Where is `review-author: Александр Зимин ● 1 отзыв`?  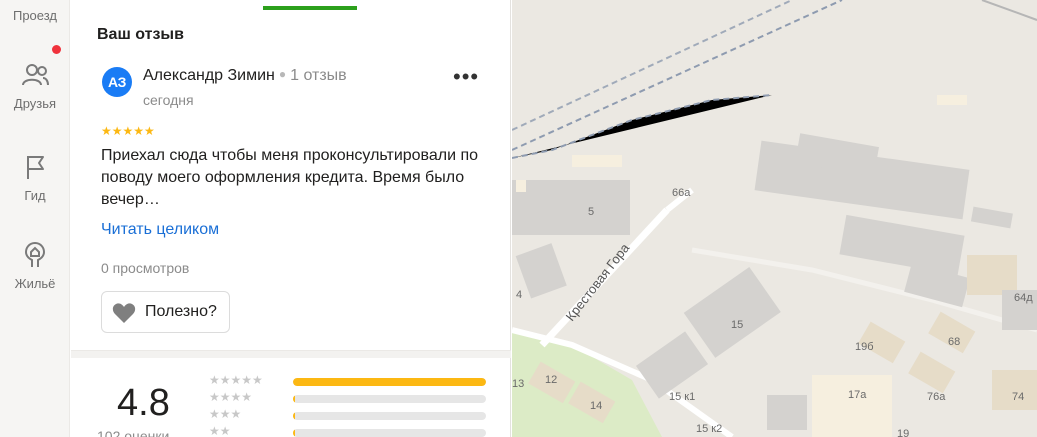
review-author: Александр Зимин ● 1 отзыв is located at coordinates (245, 76).